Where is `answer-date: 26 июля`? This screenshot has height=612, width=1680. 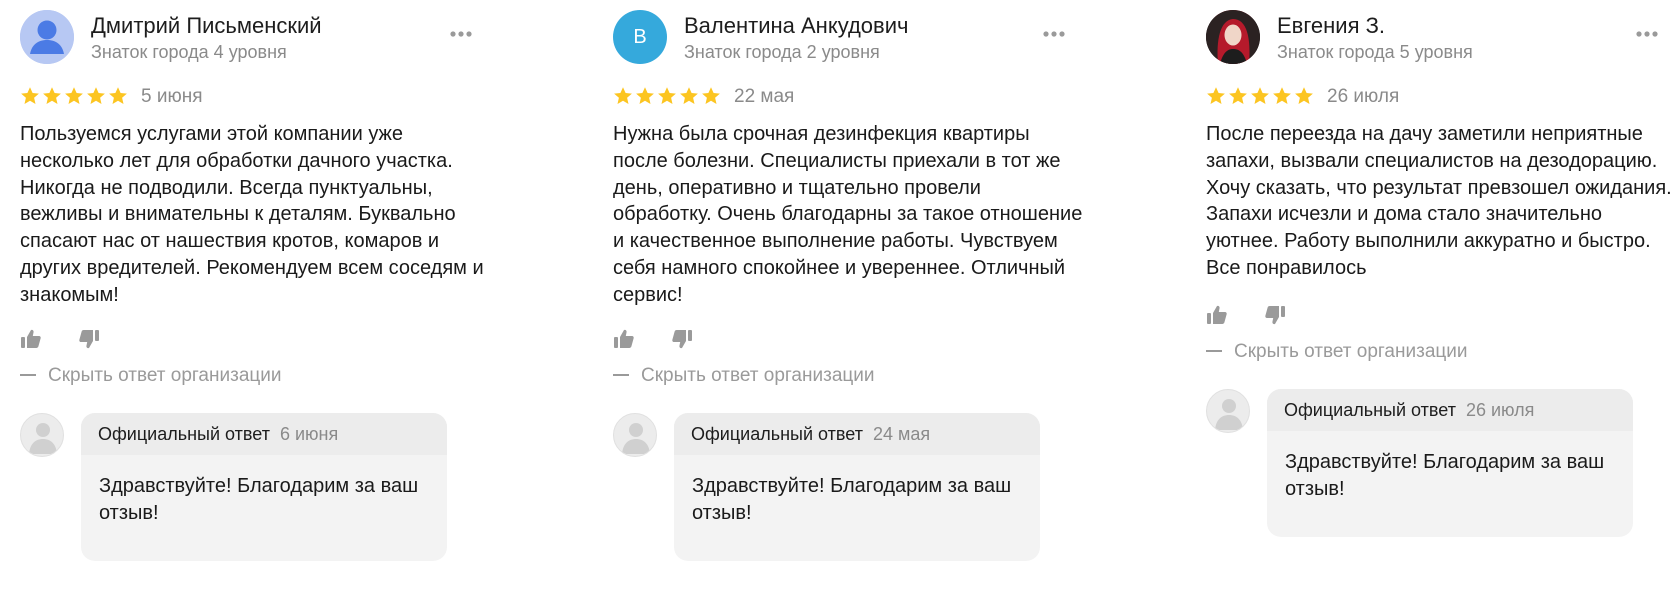 answer-date: 26 июля is located at coordinates (1500, 409).